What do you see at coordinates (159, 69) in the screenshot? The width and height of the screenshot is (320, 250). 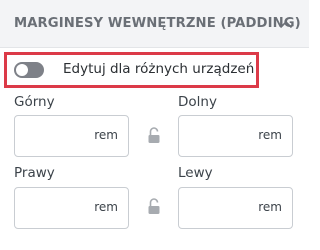 I see `device-edit-toggle-label: Edytuj dla różnych urządzeń` at bounding box center [159, 69].